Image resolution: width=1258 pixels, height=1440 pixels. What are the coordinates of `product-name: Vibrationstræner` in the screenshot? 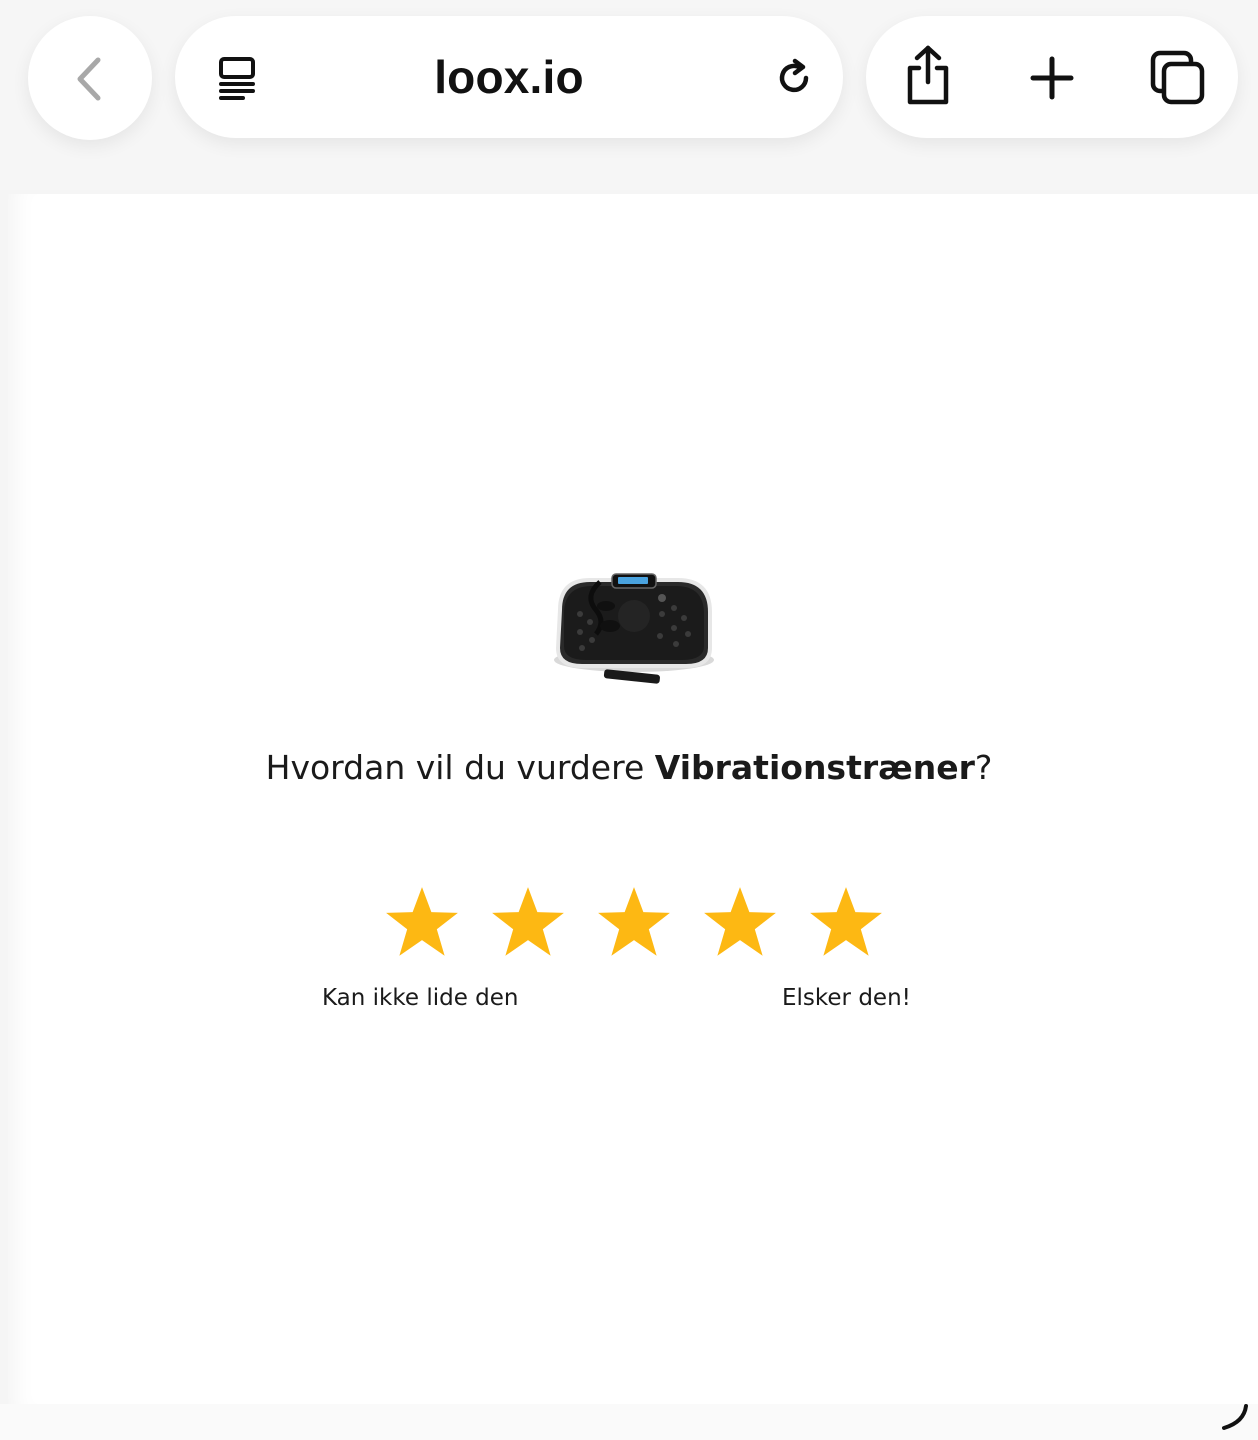 It's located at (814, 767).